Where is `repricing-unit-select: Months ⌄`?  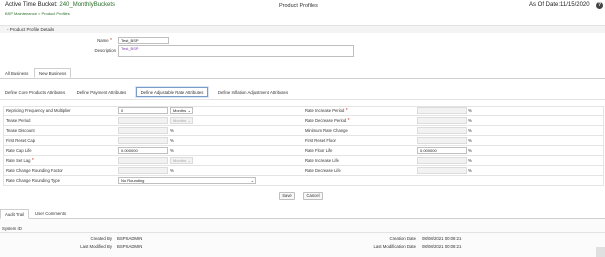
repricing-unit-select: Months ⌄ is located at coordinates (181, 110).